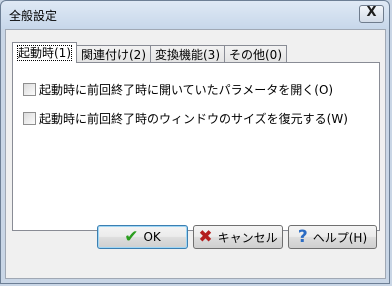 The width and height of the screenshot is (392, 286). What do you see at coordinates (340, 237) in the screenshot?
I see `help-button-label: ヘルプ(H)` at bounding box center [340, 237].